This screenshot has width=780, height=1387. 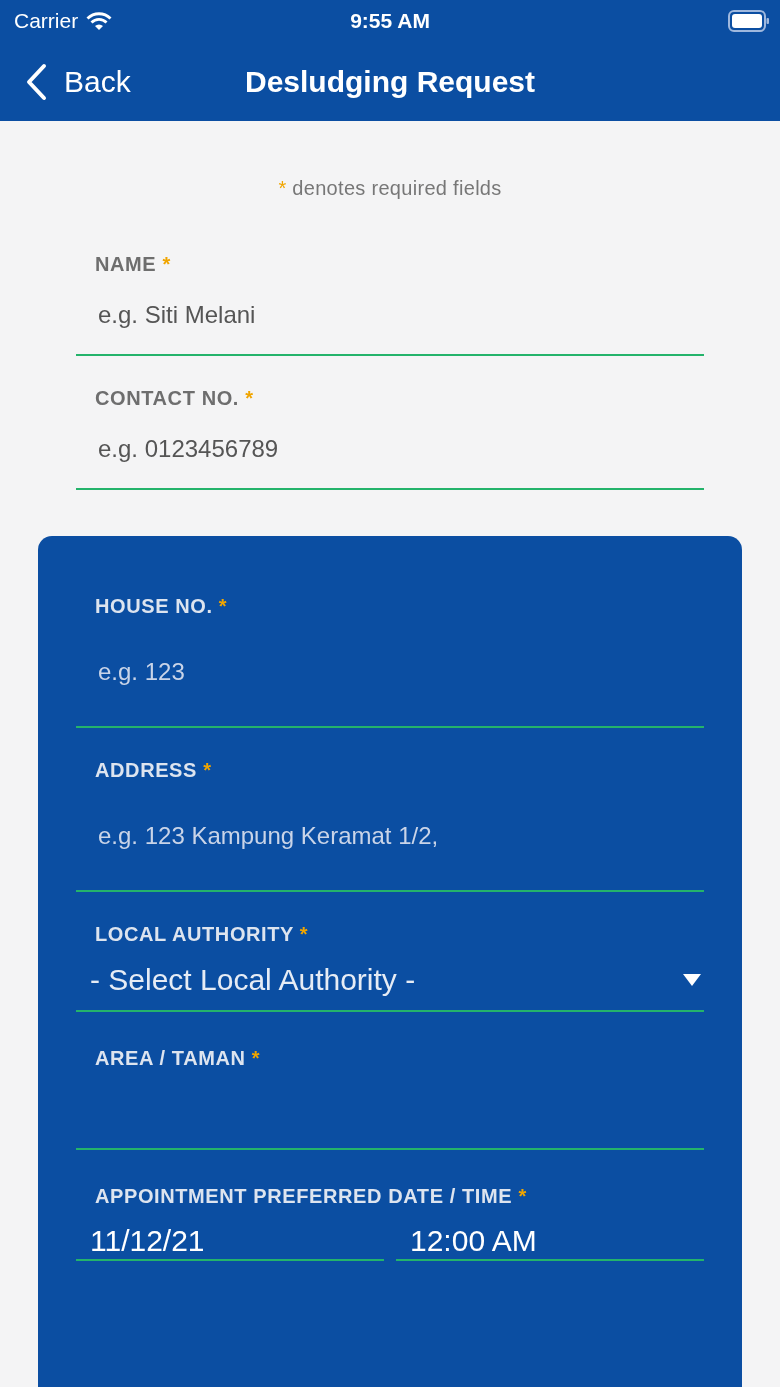 What do you see at coordinates (550, 1237) in the screenshot?
I see `input-field: 12:00 AM` at bounding box center [550, 1237].